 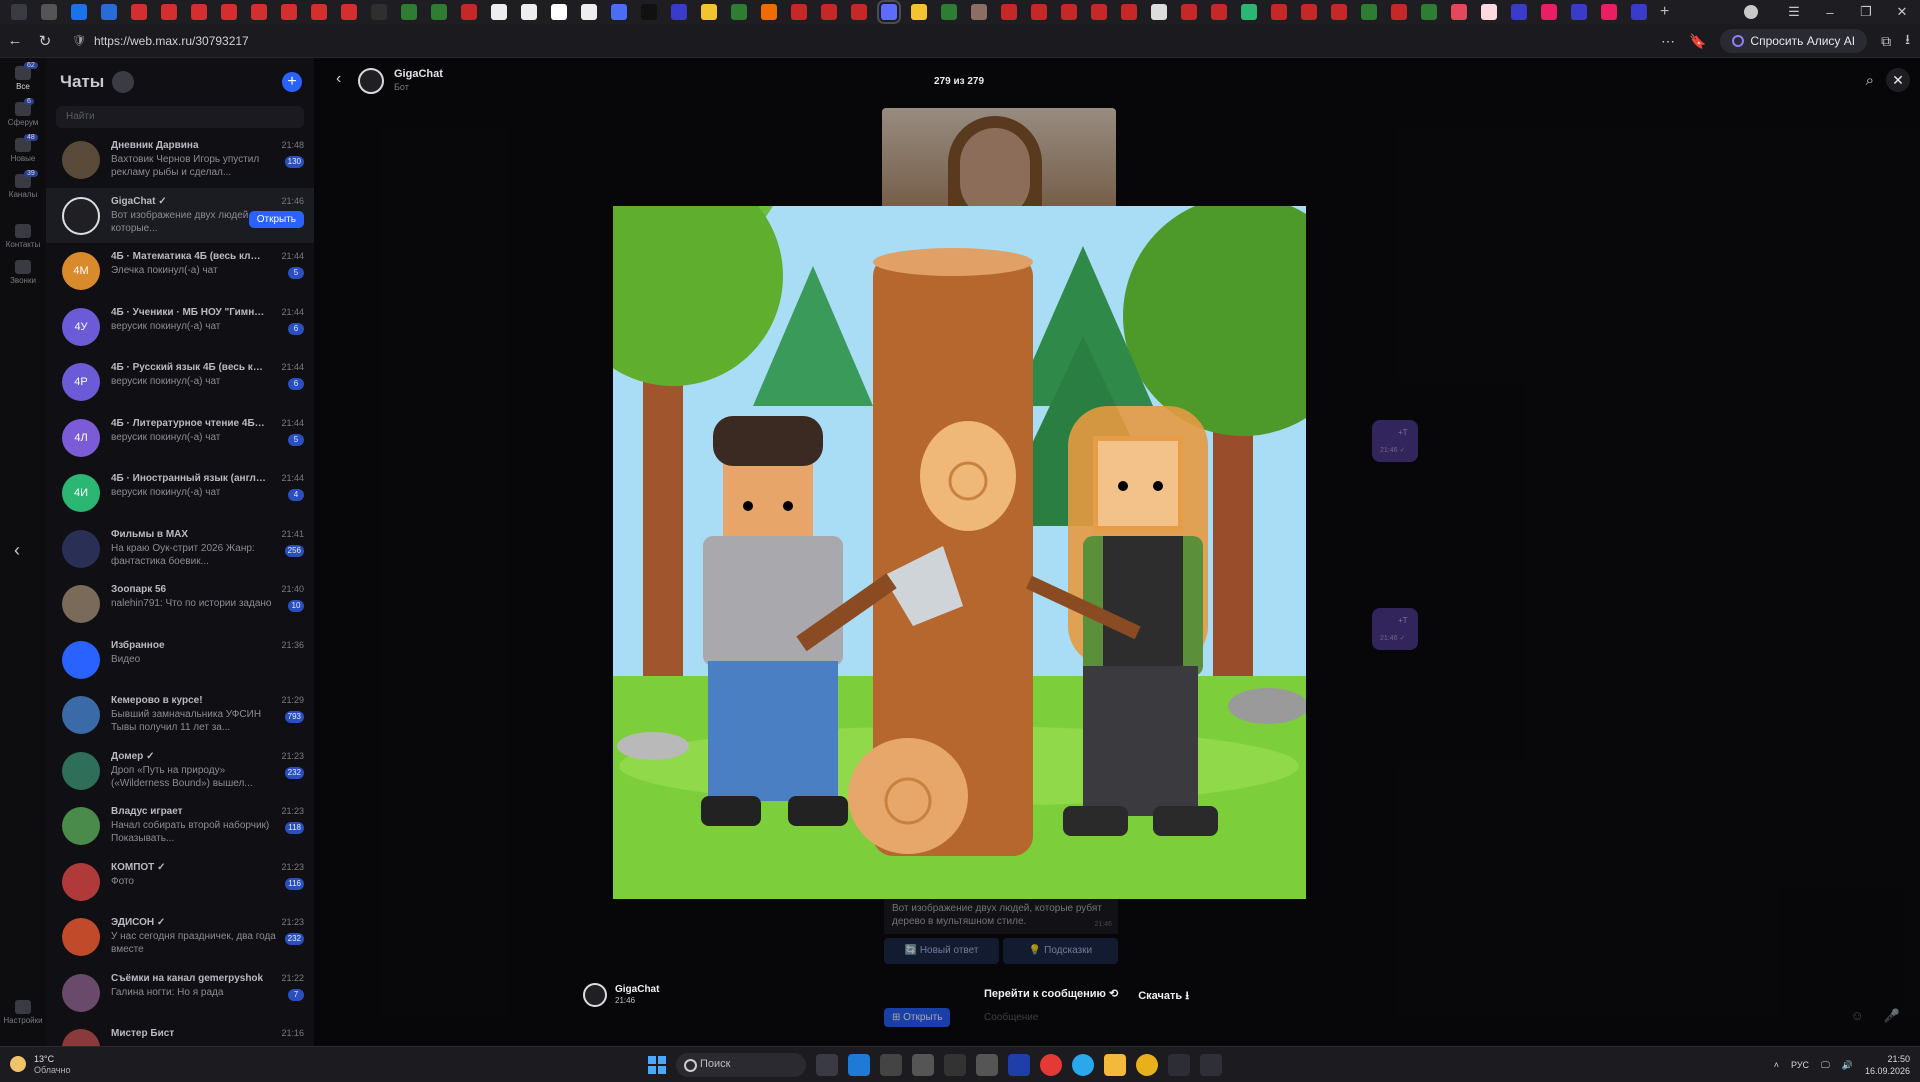 What do you see at coordinates (1902, 12) in the screenshot?
I see `close-window-icon: ✕` at bounding box center [1902, 12].